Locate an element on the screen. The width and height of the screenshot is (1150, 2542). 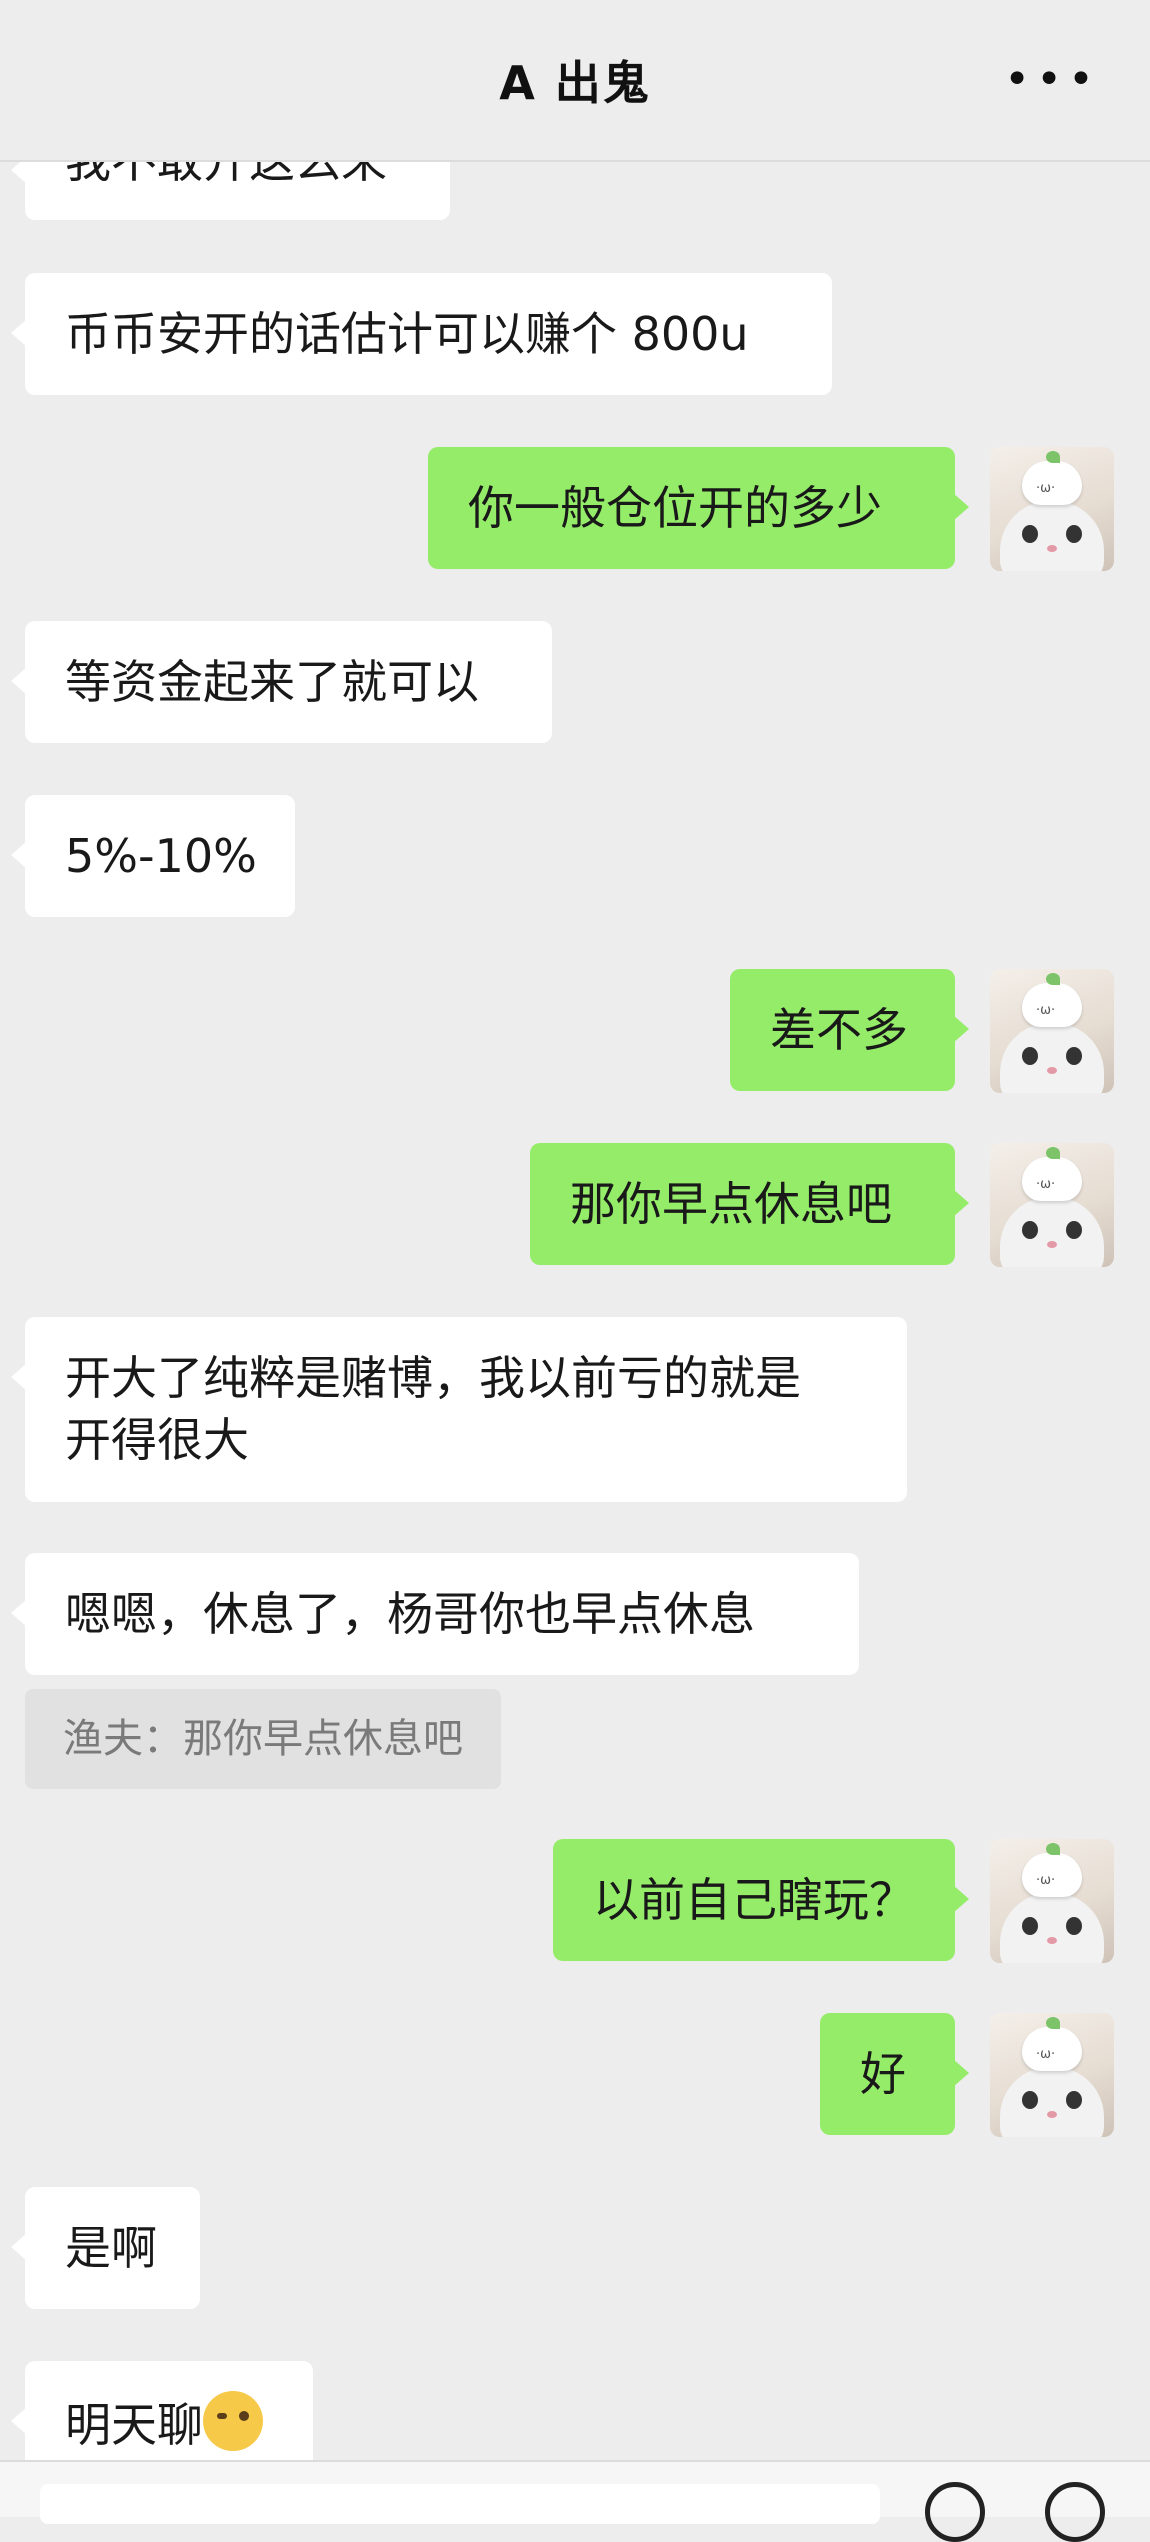
quote-text: 渔夫：那你早点休息吧 is located at coordinates (263, 1739).